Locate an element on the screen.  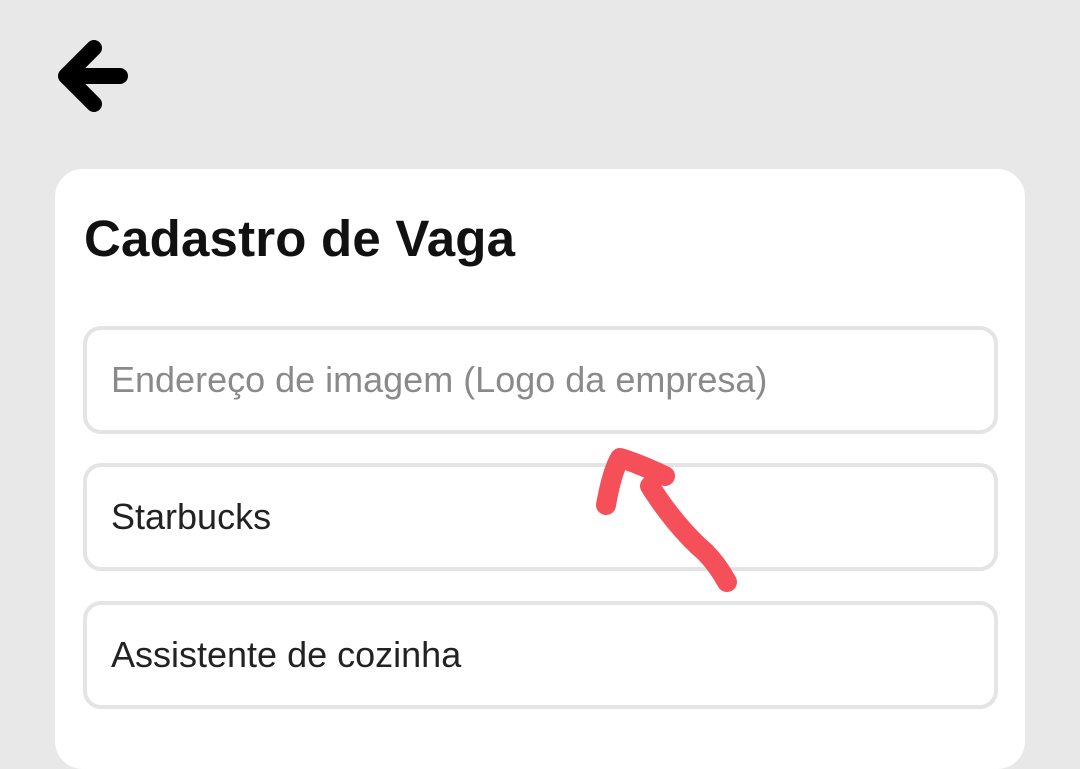
job-title-field is located at coordinates (540, 655).